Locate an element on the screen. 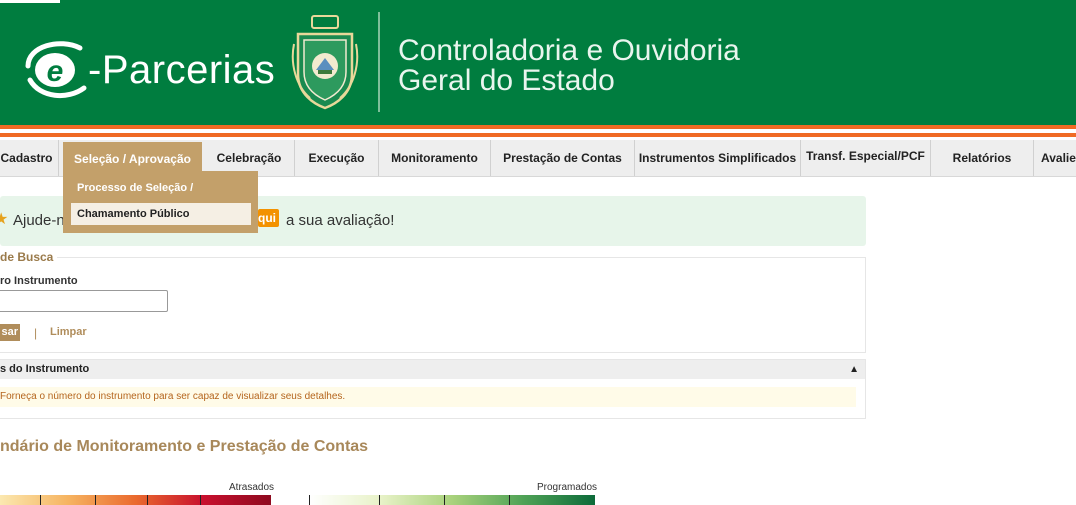 The width and height of the screenshot is (1076, 505). alert-click-button: qui is located at coordinates (268, 218).